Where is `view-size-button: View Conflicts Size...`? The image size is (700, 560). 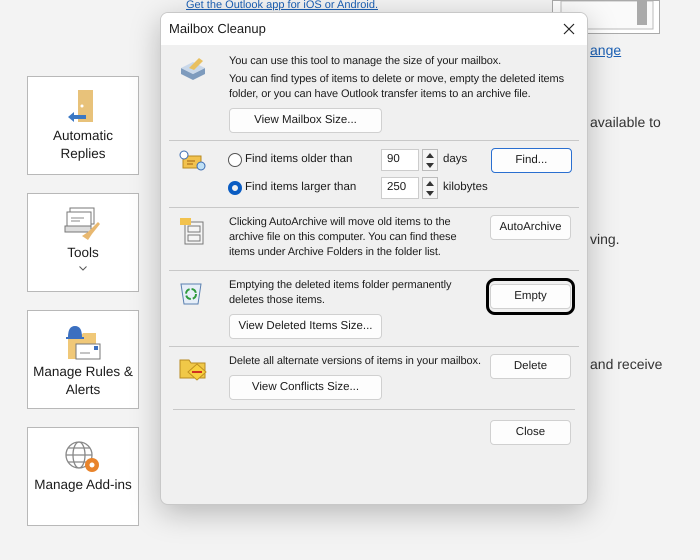 view-size-button: View Conflicts Size... is located at coordinates (305, 387).